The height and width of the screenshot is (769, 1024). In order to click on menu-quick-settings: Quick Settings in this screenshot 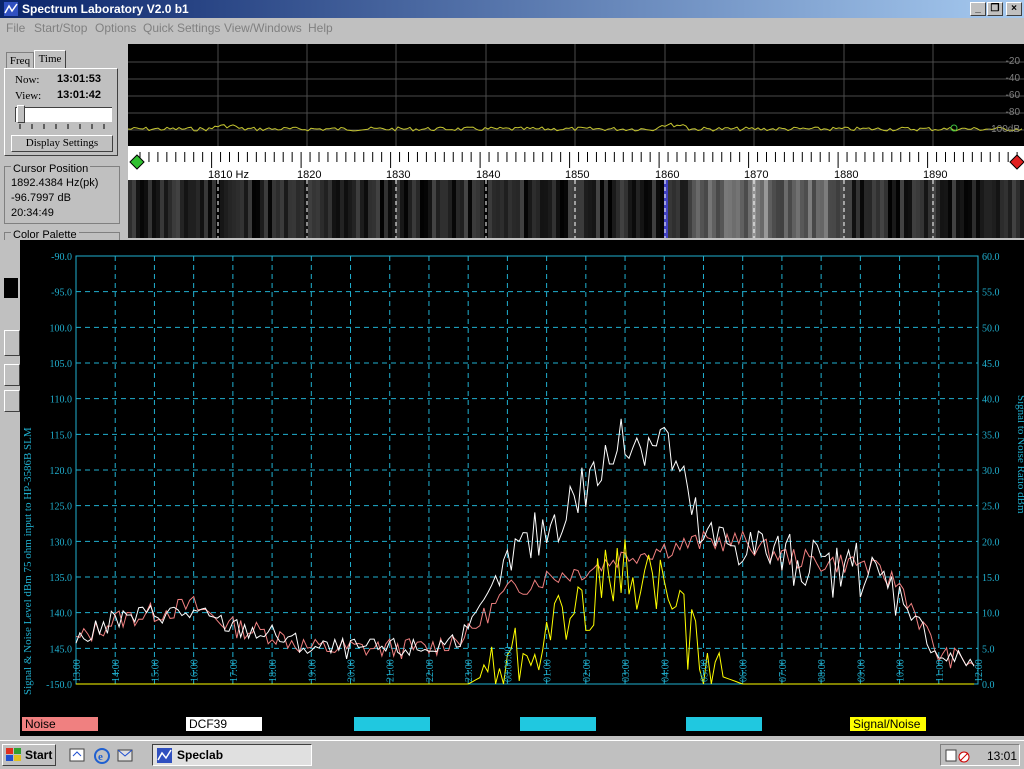, I will do `click(181, 28)`.